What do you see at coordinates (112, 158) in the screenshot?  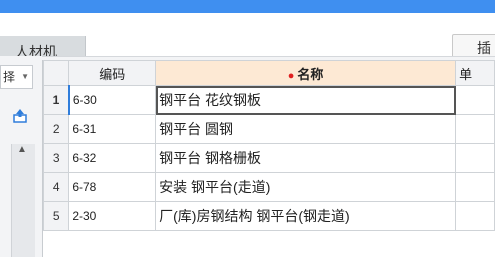 I see `code-cell: 6-32` at bounding box center [112, 158].